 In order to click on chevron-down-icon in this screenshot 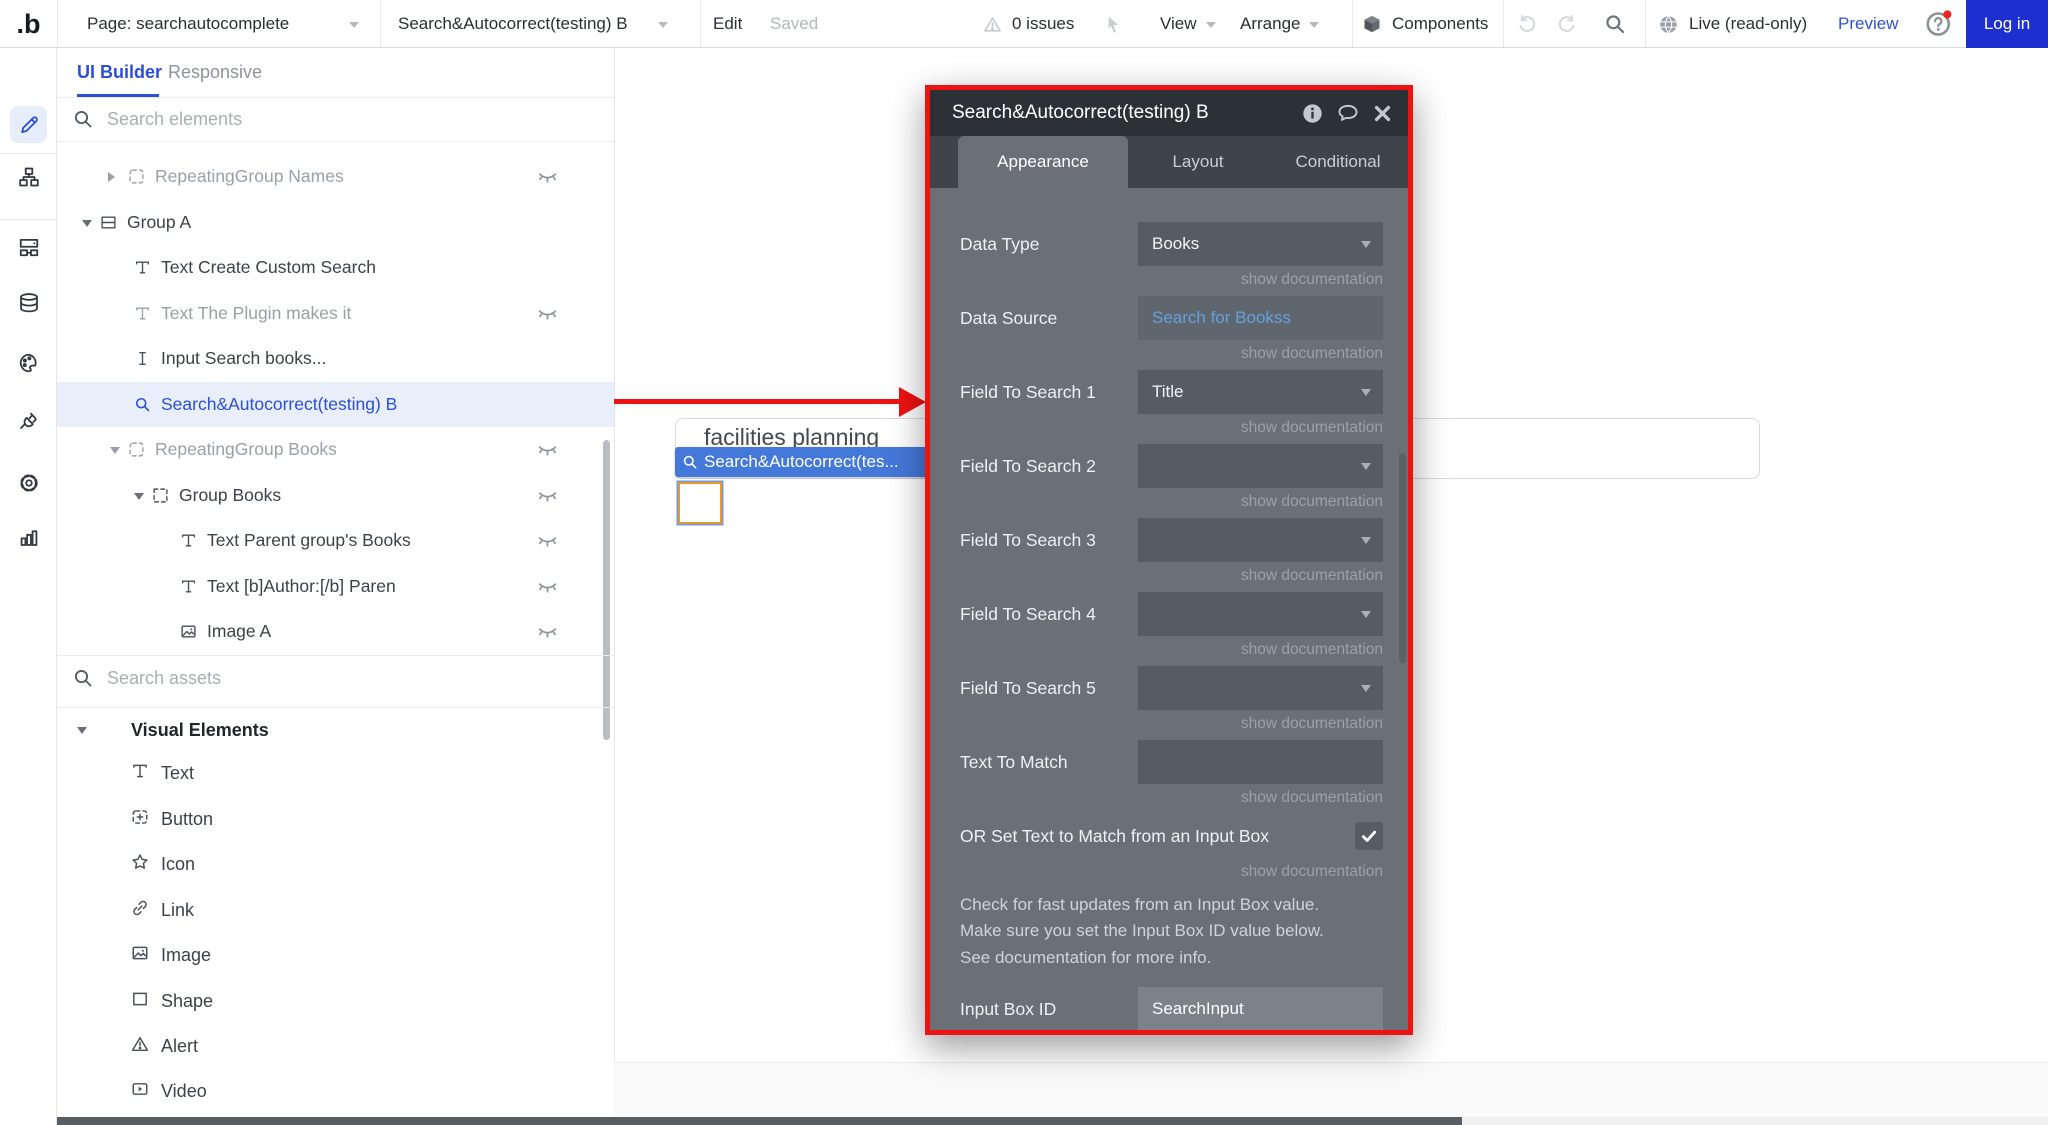, I will do `click(1210, 27)`.